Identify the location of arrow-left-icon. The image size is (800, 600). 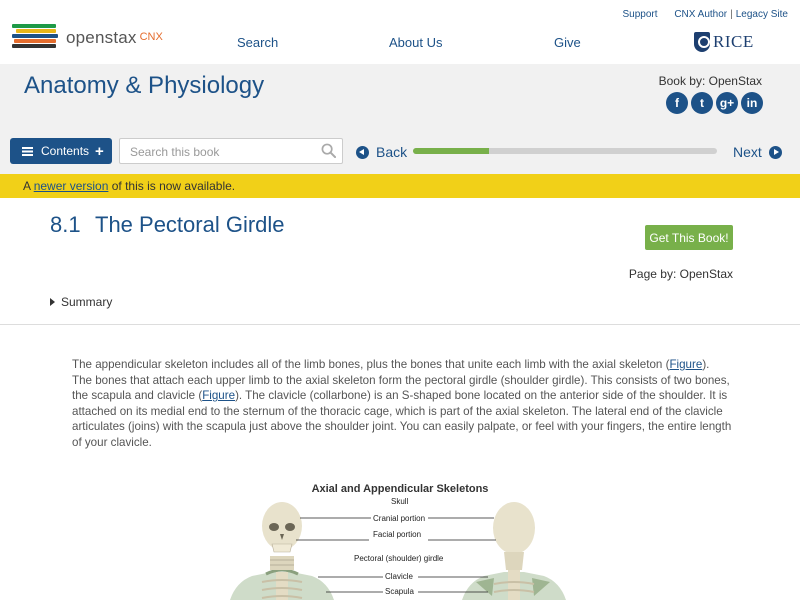
(362, 152).